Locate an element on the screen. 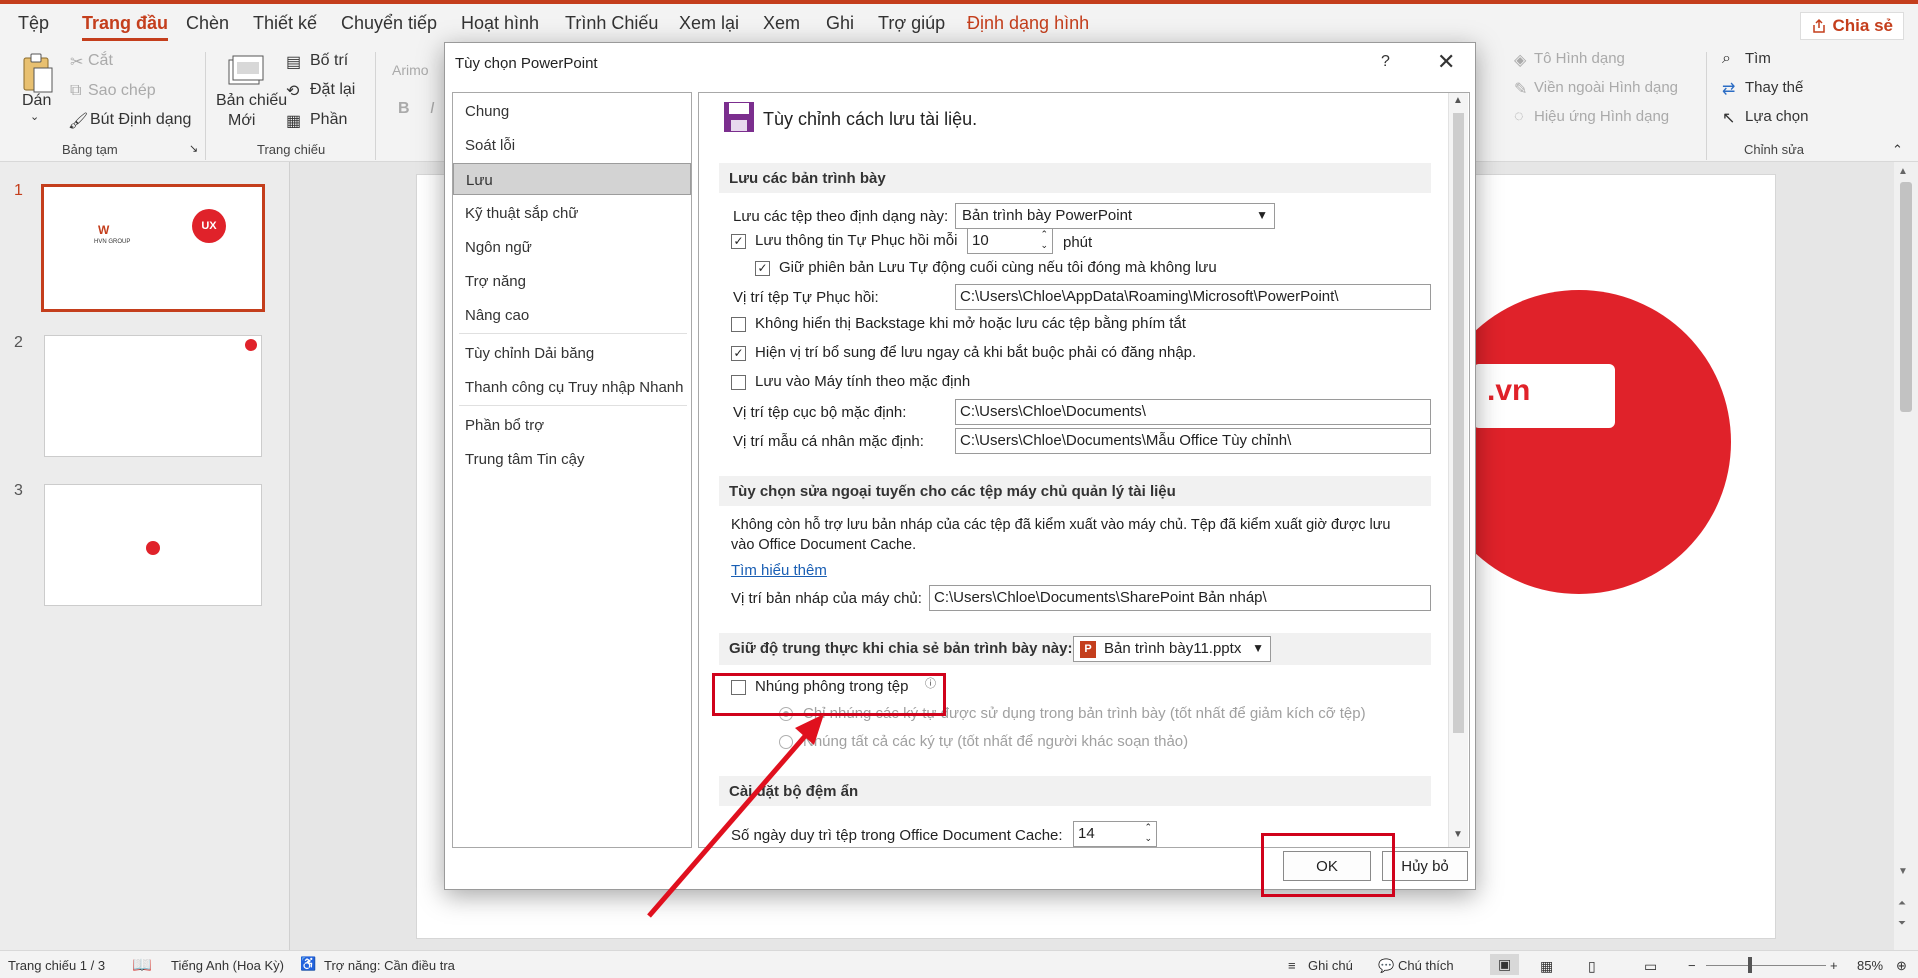  save-format-dropdown: Bản trình bày PowerPoint ▼ is located at coordinates (1115, 216).